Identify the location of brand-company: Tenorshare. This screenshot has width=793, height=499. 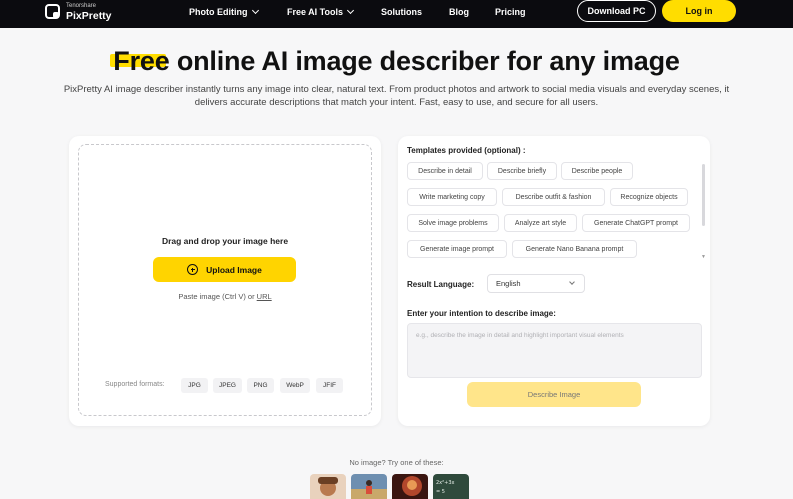
(81, 6).